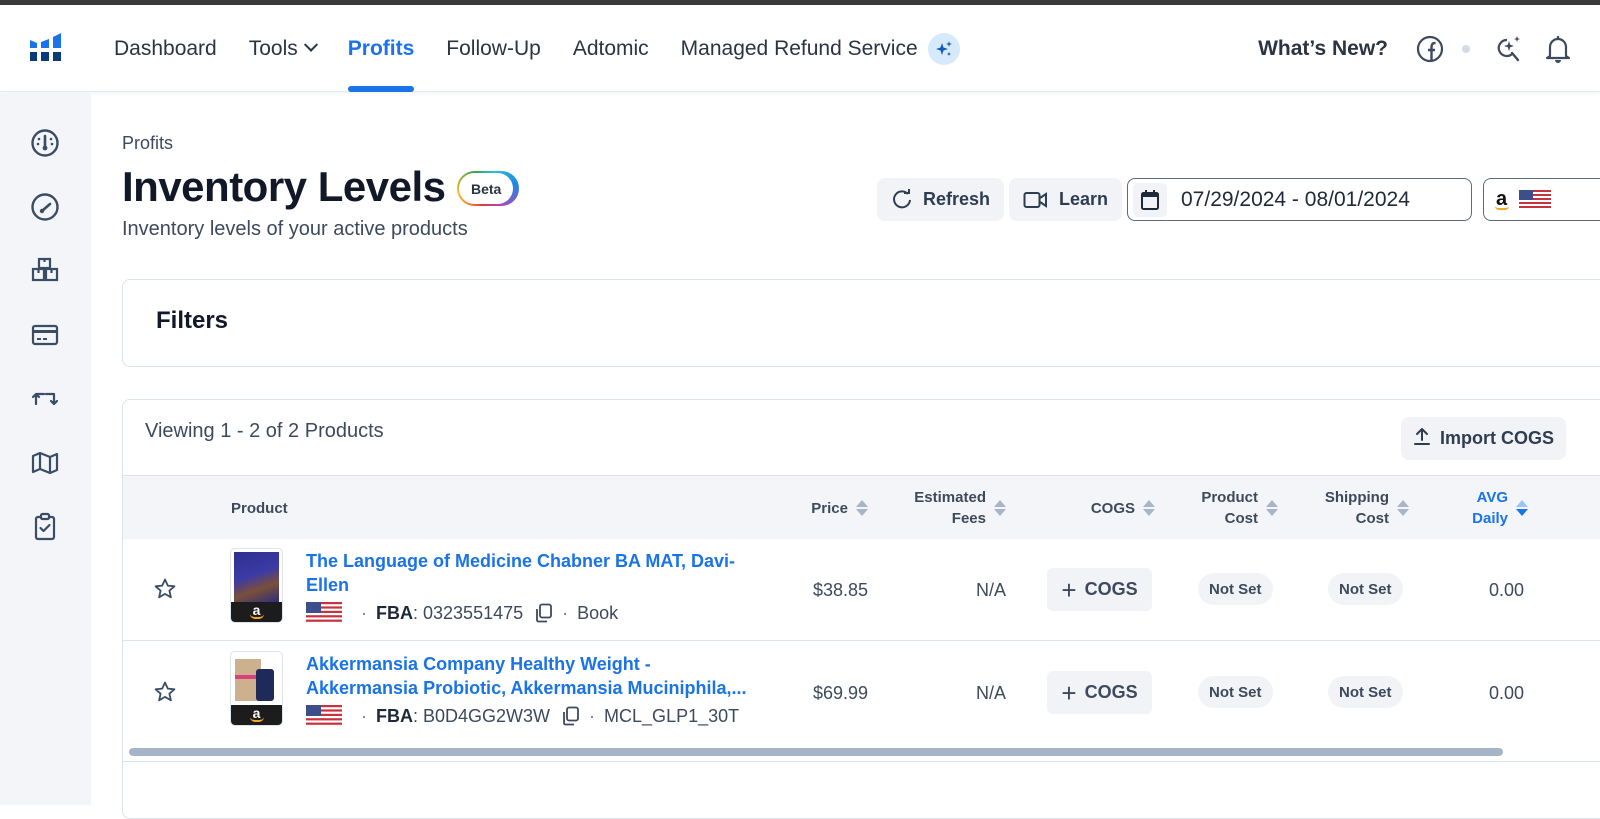  What do you see at coordinates (45, 463) in the screenshot?
I see `map-icon` at bounding box center [45, 463].